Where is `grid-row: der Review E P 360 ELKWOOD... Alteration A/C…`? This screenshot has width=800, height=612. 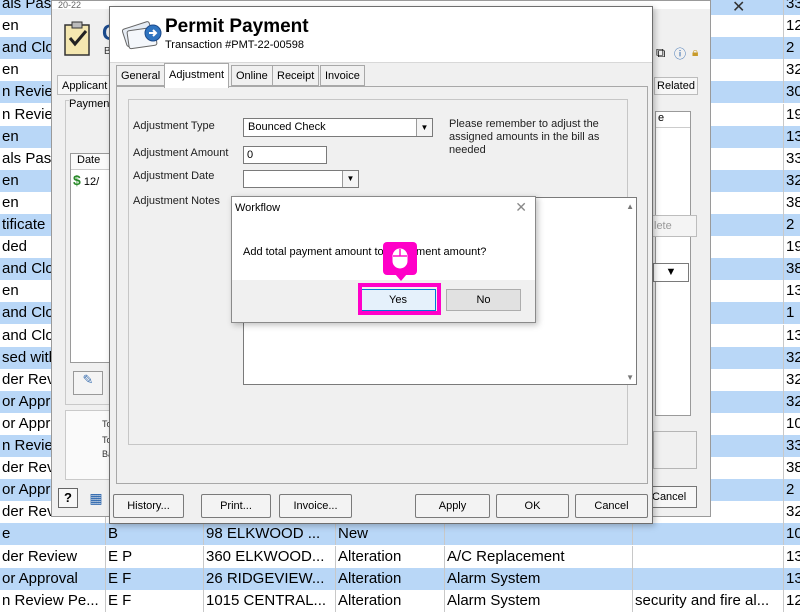
grid-row: der Review E P 360 ELKWOOD... Alteration A/C… is located at coordinates (400, 556).